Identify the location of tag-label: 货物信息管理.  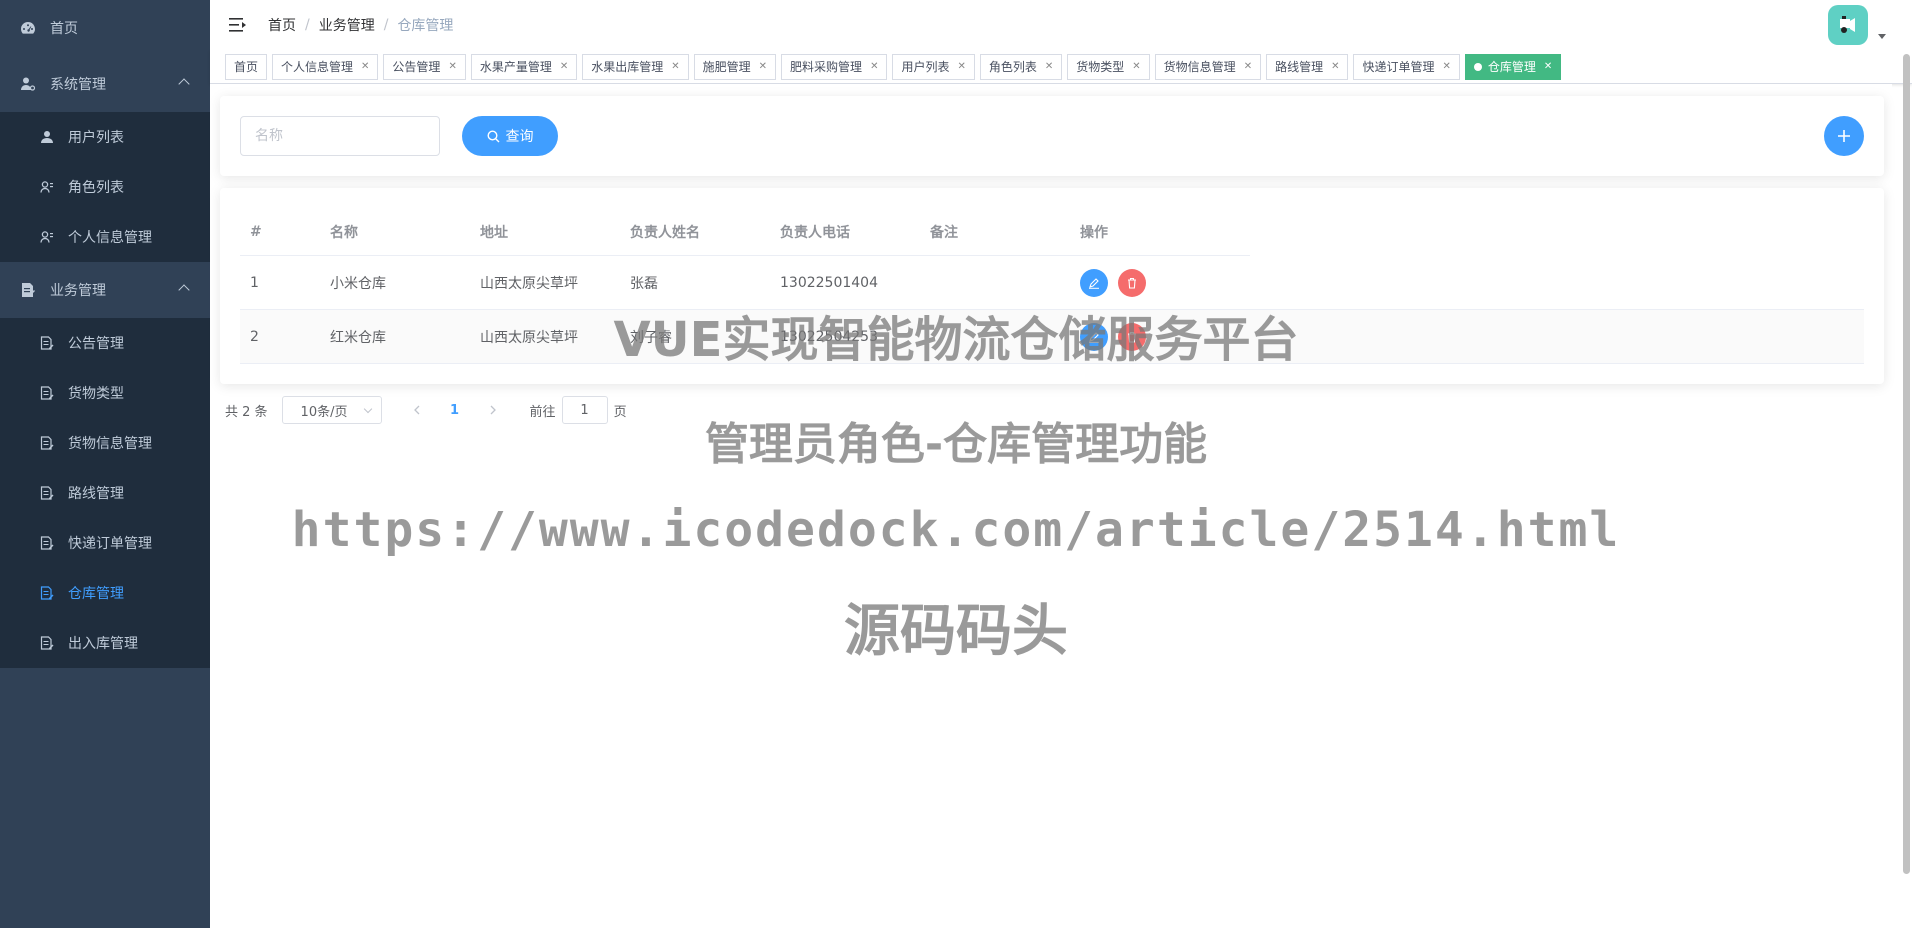
(1199, 66).